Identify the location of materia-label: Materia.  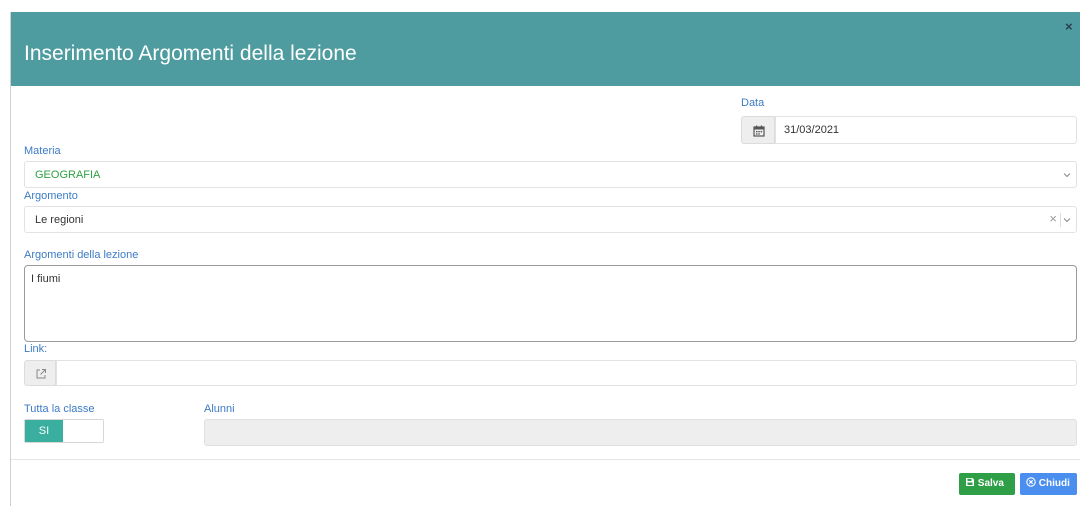
(42, 151).